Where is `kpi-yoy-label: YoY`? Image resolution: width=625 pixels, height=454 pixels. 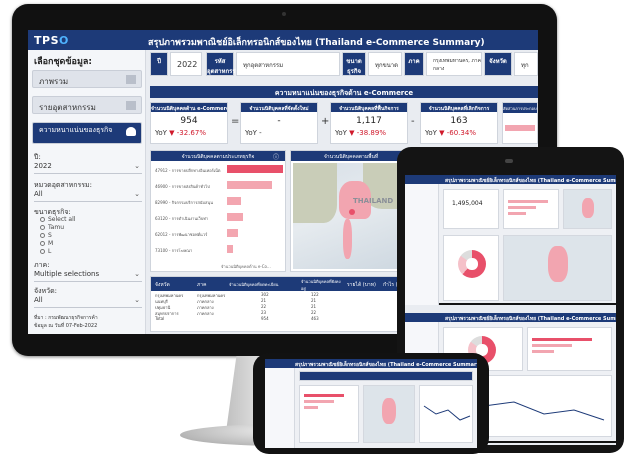 kpi-yoy-label: YoY is located at coordinates (431, 133).